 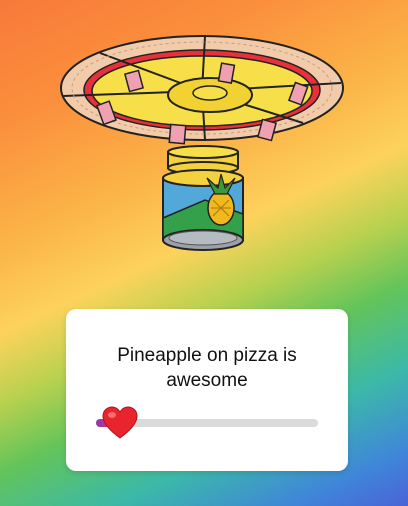 What do you see at coordinates (210, 93) in the screenshot?
I see `pineapple-ring-hole` at bounding box center [210, 93].